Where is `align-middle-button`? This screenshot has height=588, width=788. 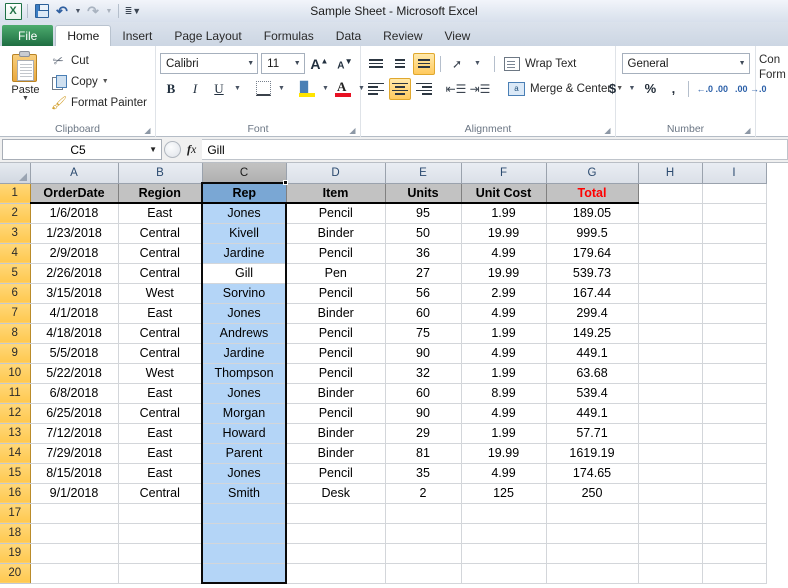
align-middle-button is located at coordinates (400, 64).